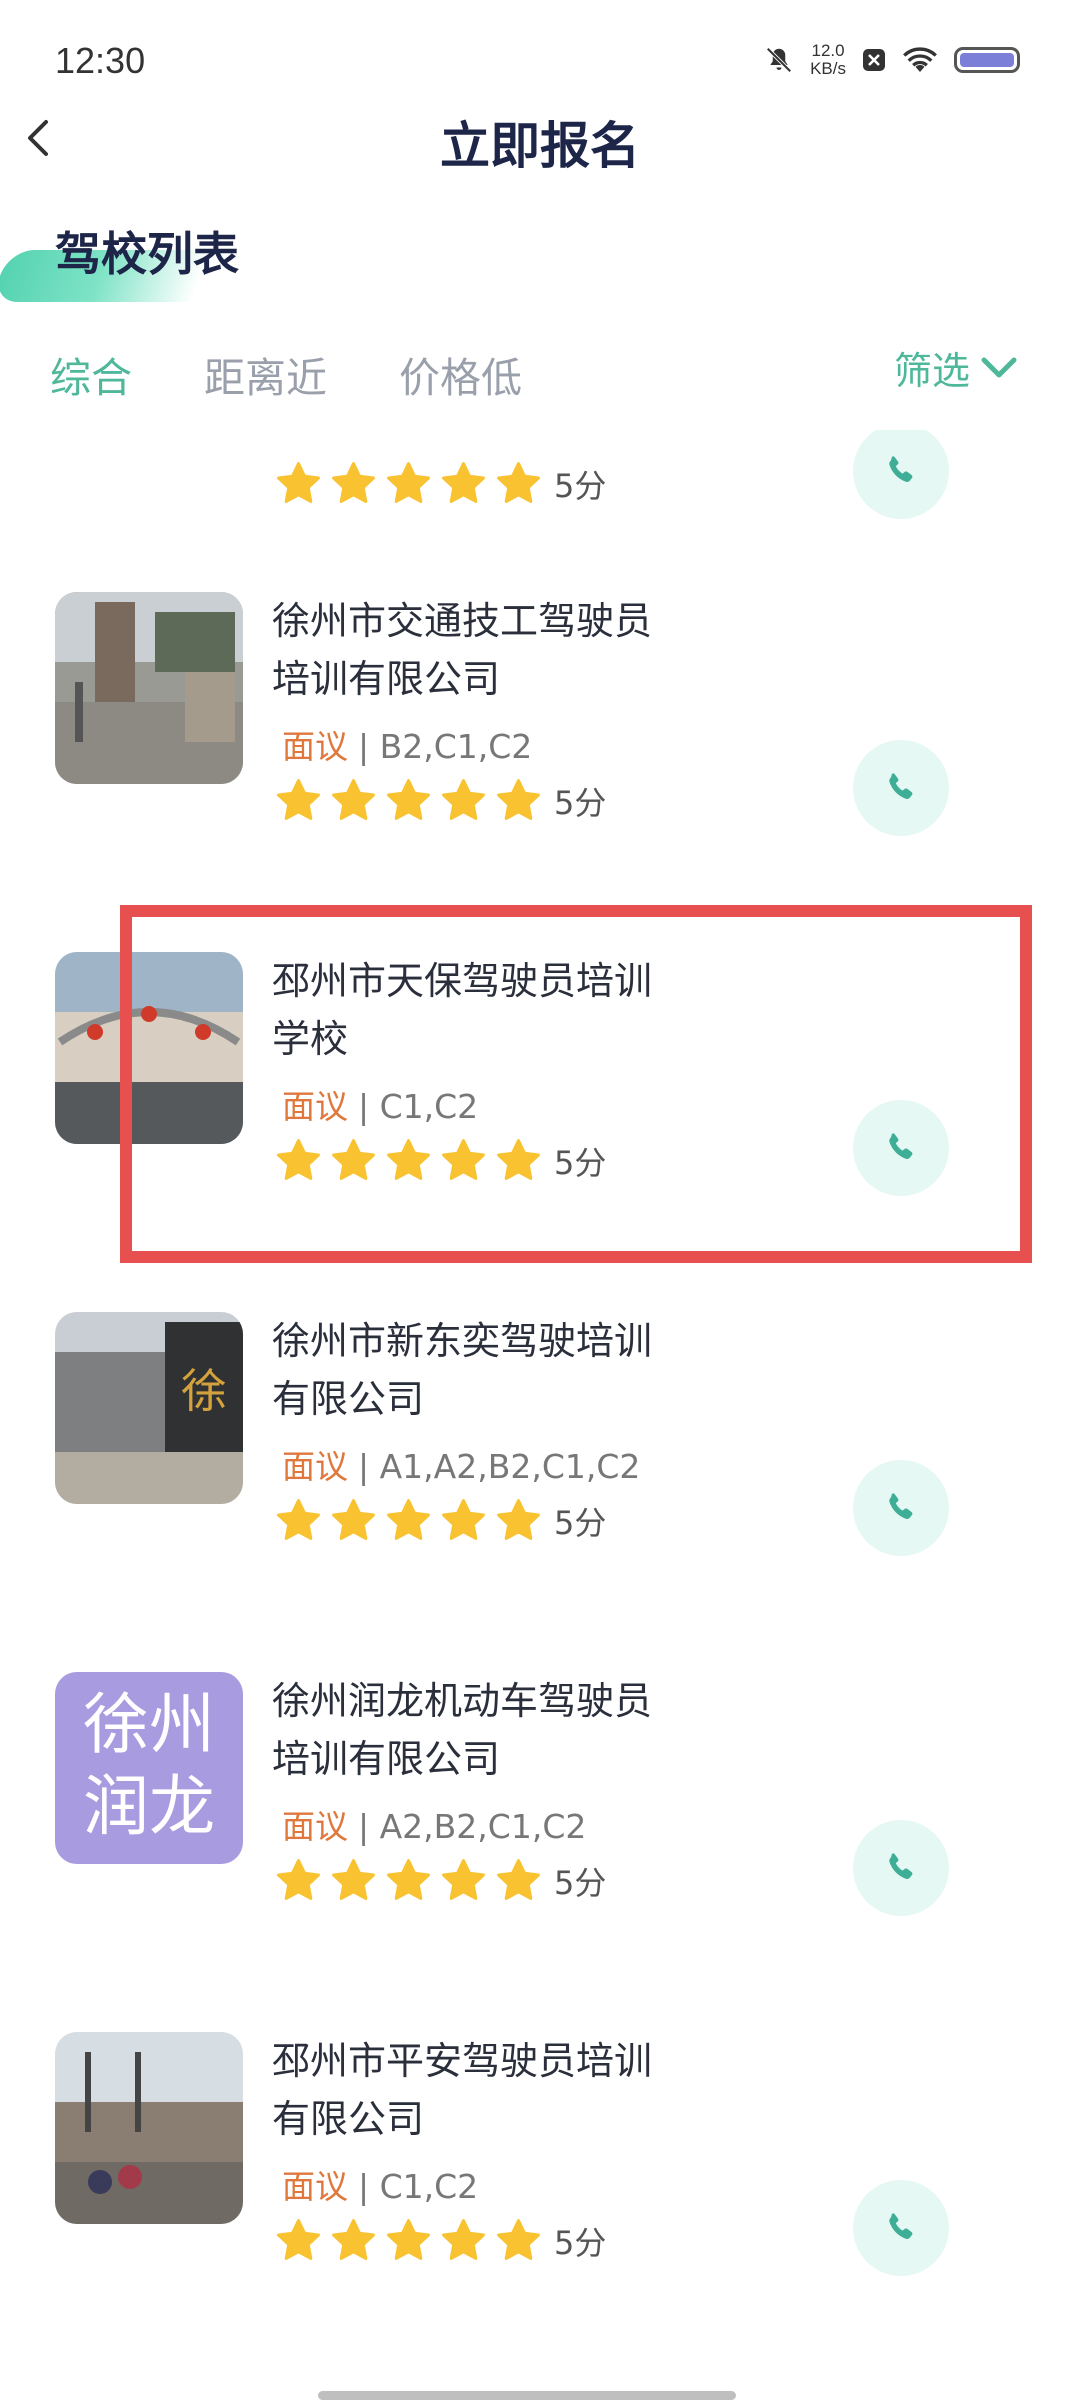  I want to click on net-speed: 12.0 KB/s, so click(828, 60).